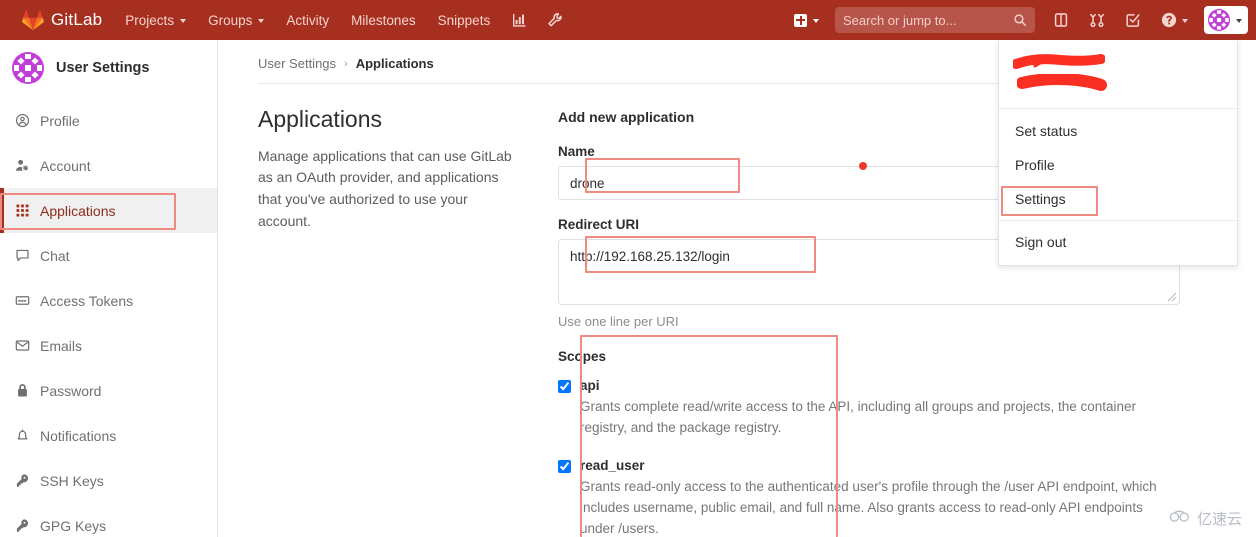 The width and height of the screenshot is (1256, 537). I want to click on user-menu-header, so click(1118, 74).